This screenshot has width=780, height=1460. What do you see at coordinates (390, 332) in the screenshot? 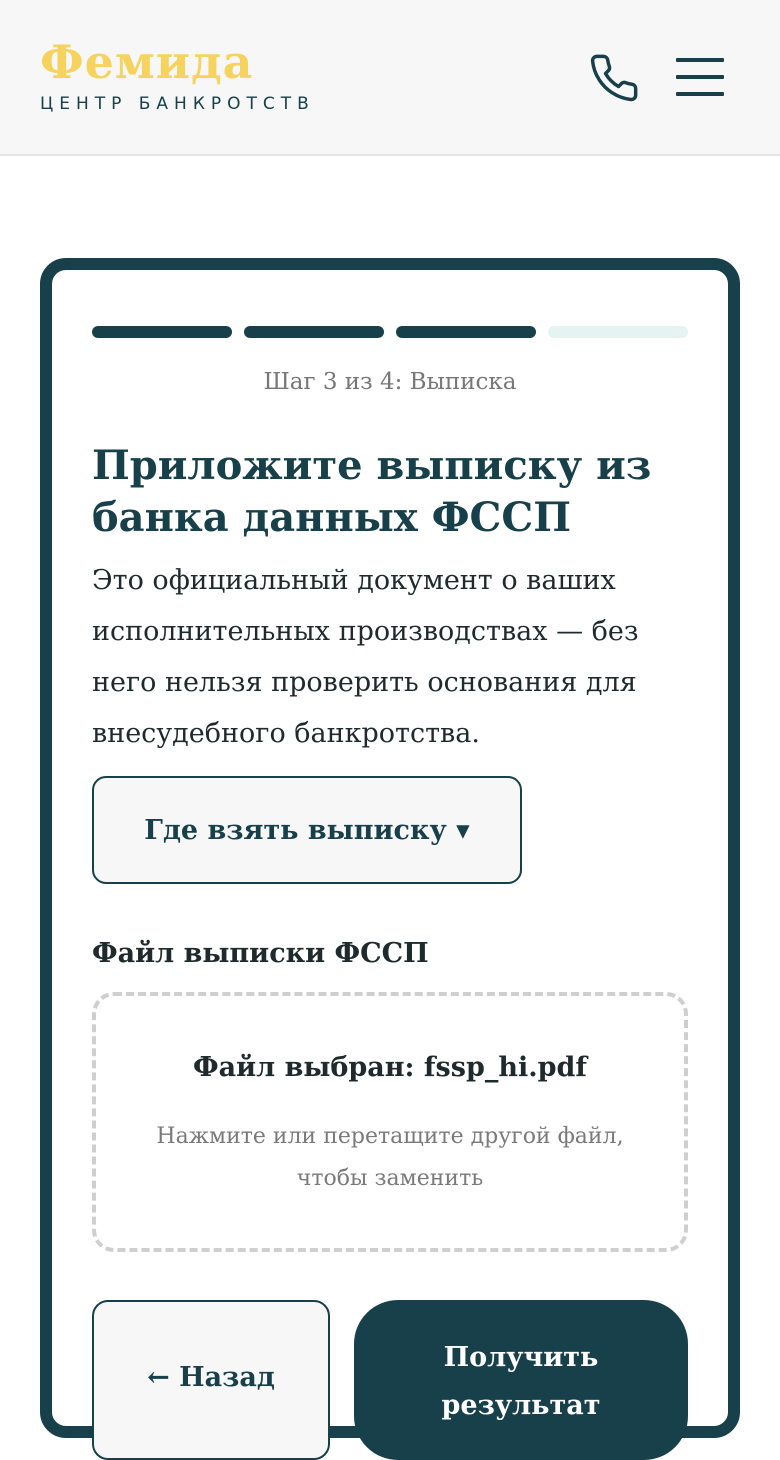
I see `step-progress` at bounding box center [390, 332].